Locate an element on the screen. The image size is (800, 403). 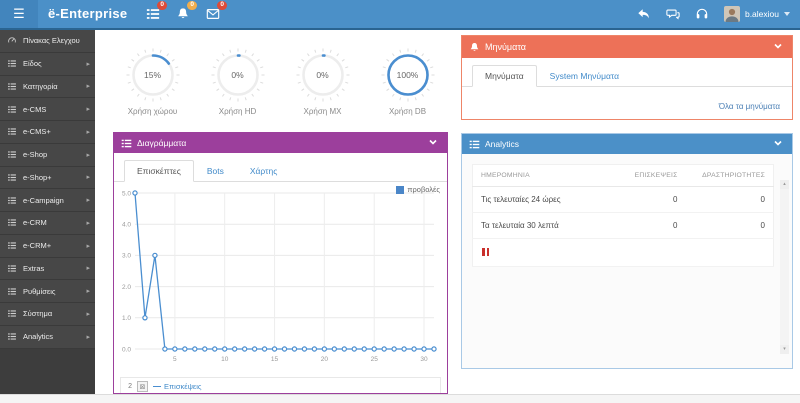
secondary-chart-cutoff: 2 ⊠ Επισκέψεις is located at coordinates (280, 385).